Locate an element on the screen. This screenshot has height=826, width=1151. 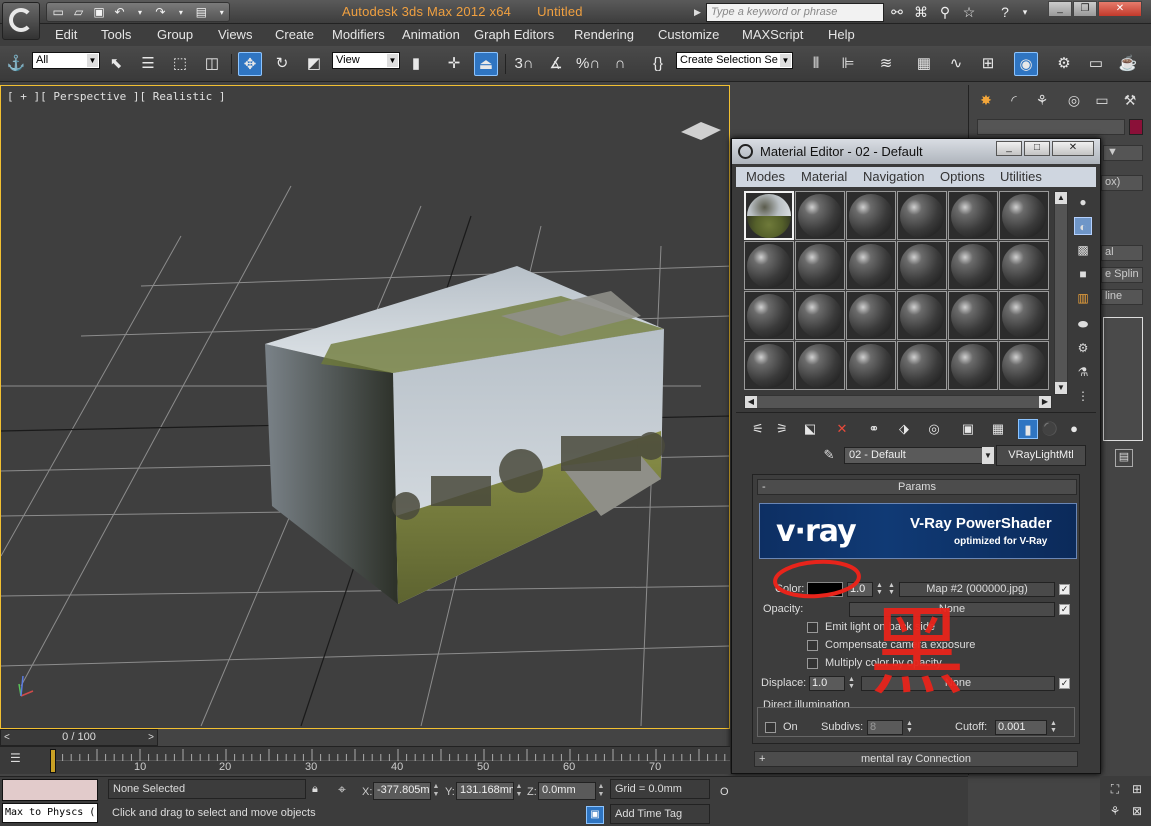
track-cursor is located at coordinates (53, 761).